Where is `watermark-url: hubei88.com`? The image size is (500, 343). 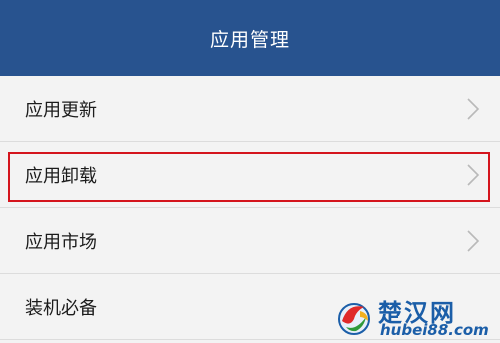
watermark-url: hubei88.com is located at coordinates (434, 330).